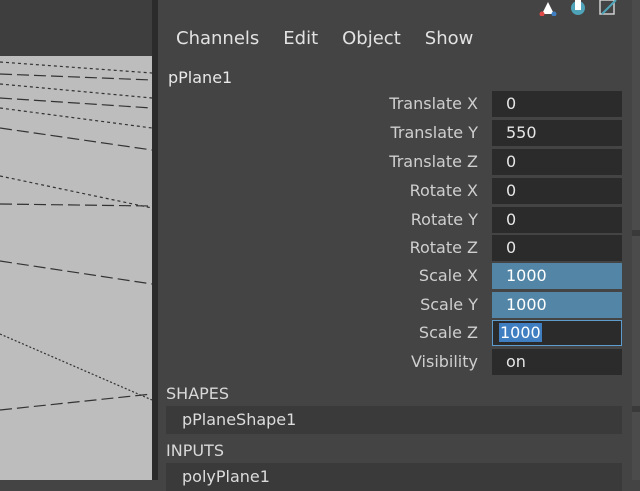  Describe the element at coordinates (306, 38) in the screenshot. I see `menu-edit: Edit` at that location.